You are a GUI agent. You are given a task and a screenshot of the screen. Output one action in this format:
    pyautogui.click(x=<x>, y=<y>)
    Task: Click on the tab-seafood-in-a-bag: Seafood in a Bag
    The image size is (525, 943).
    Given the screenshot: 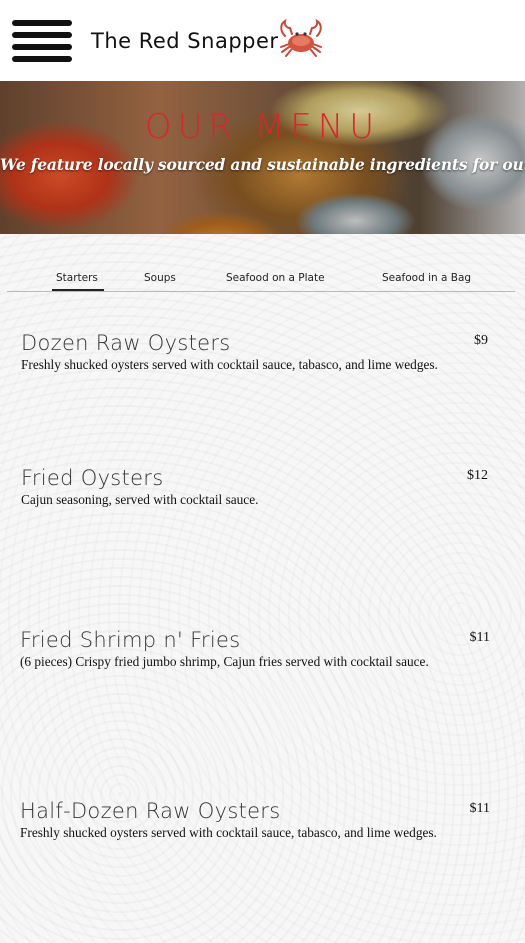 What is the action you would take?
    pyautogui.click(x=426, y=278)
    